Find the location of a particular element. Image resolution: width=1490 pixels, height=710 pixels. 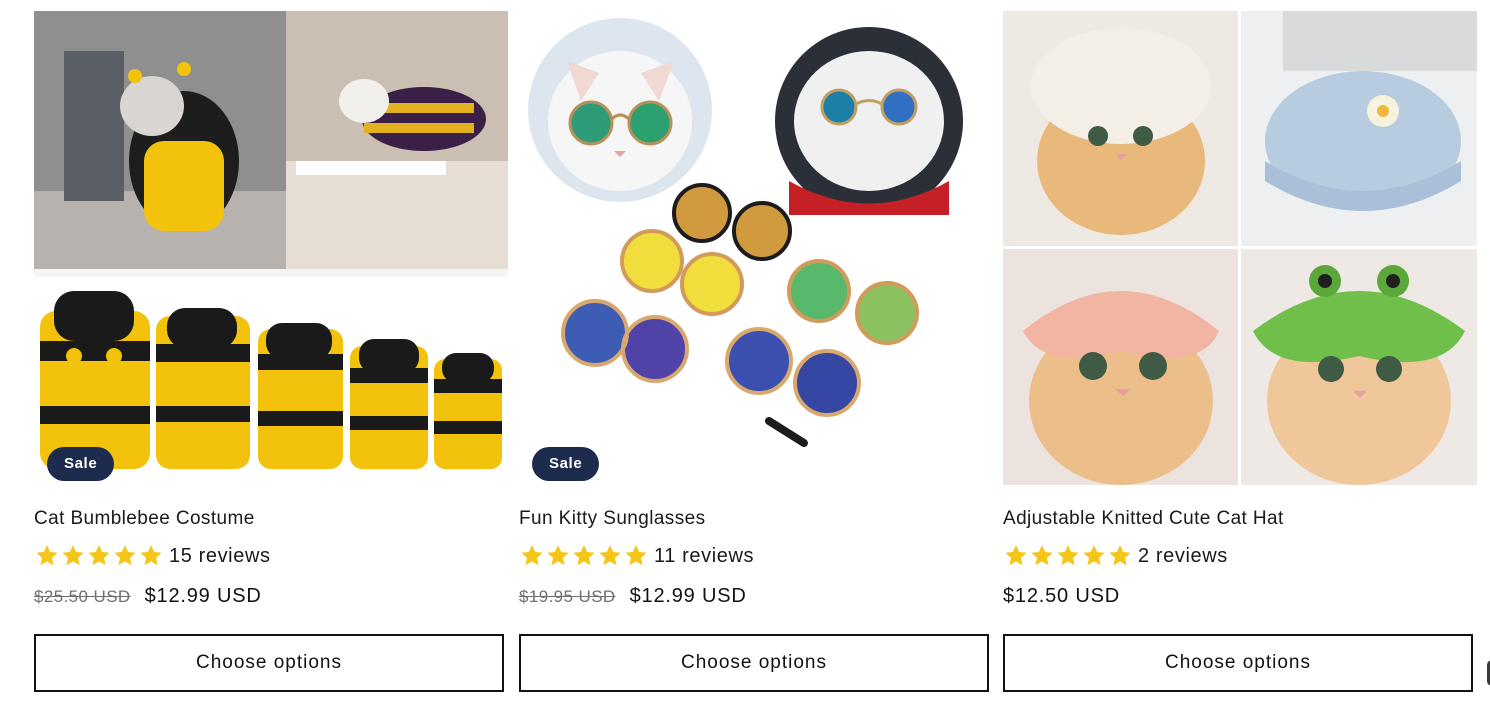

product-title: Cat Bumblebee Costume is located at coordinates (144, 519).